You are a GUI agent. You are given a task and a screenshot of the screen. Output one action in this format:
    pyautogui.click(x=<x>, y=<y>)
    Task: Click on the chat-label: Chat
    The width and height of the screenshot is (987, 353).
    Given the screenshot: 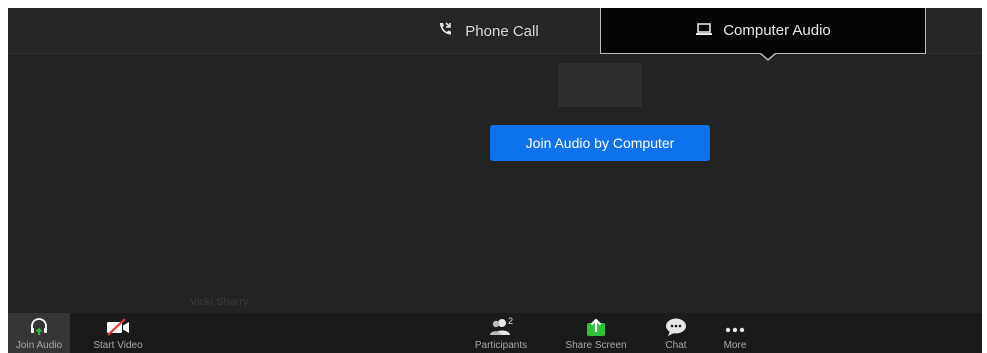 What is the action you would take?
    pyautogui.click(x=676, y=345)
    